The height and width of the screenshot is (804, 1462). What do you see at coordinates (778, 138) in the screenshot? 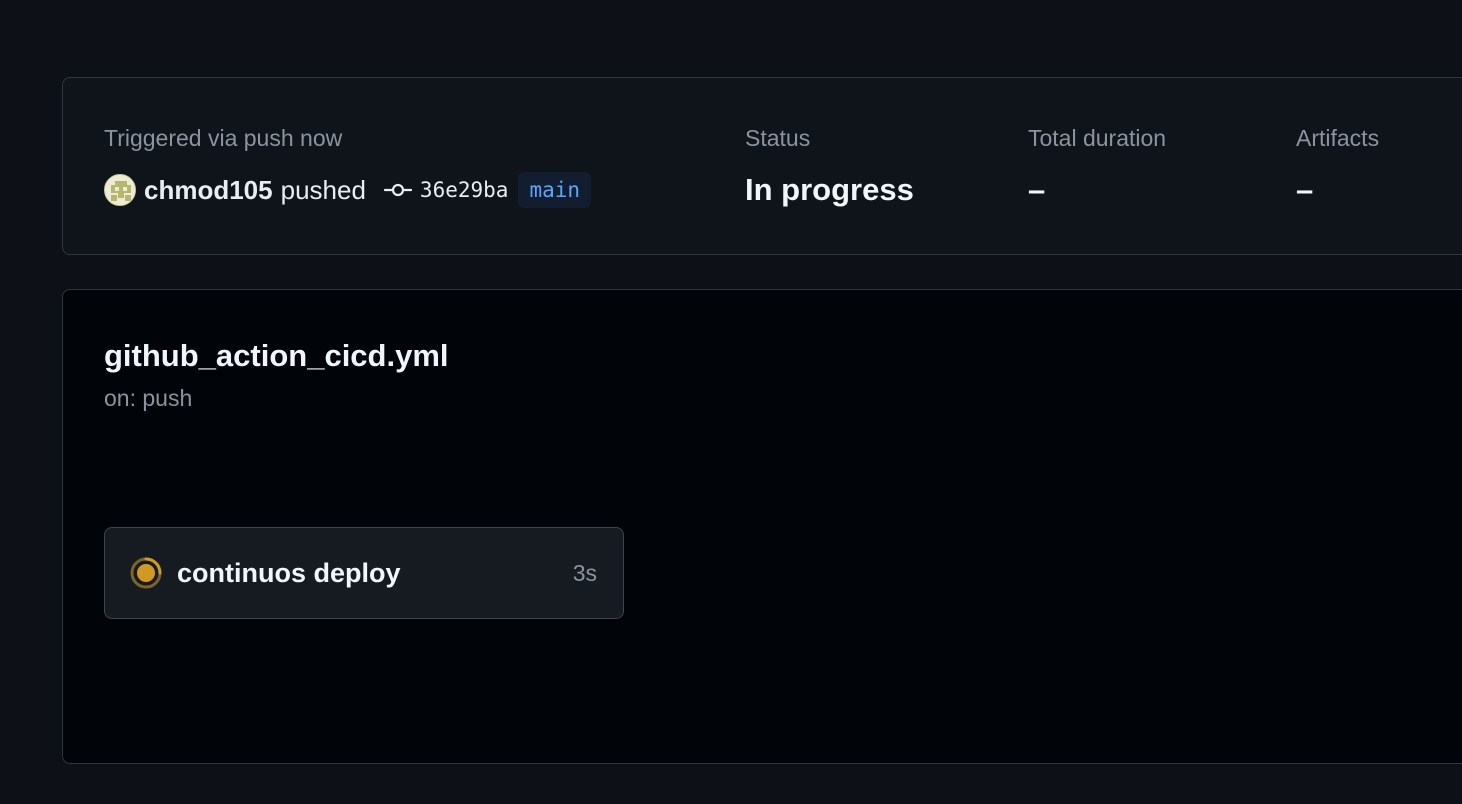
I see `status-label: Status` at bounding box center [778, 138].